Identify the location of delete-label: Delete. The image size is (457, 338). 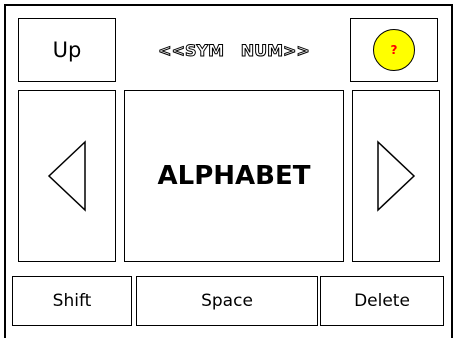
(382, 301).